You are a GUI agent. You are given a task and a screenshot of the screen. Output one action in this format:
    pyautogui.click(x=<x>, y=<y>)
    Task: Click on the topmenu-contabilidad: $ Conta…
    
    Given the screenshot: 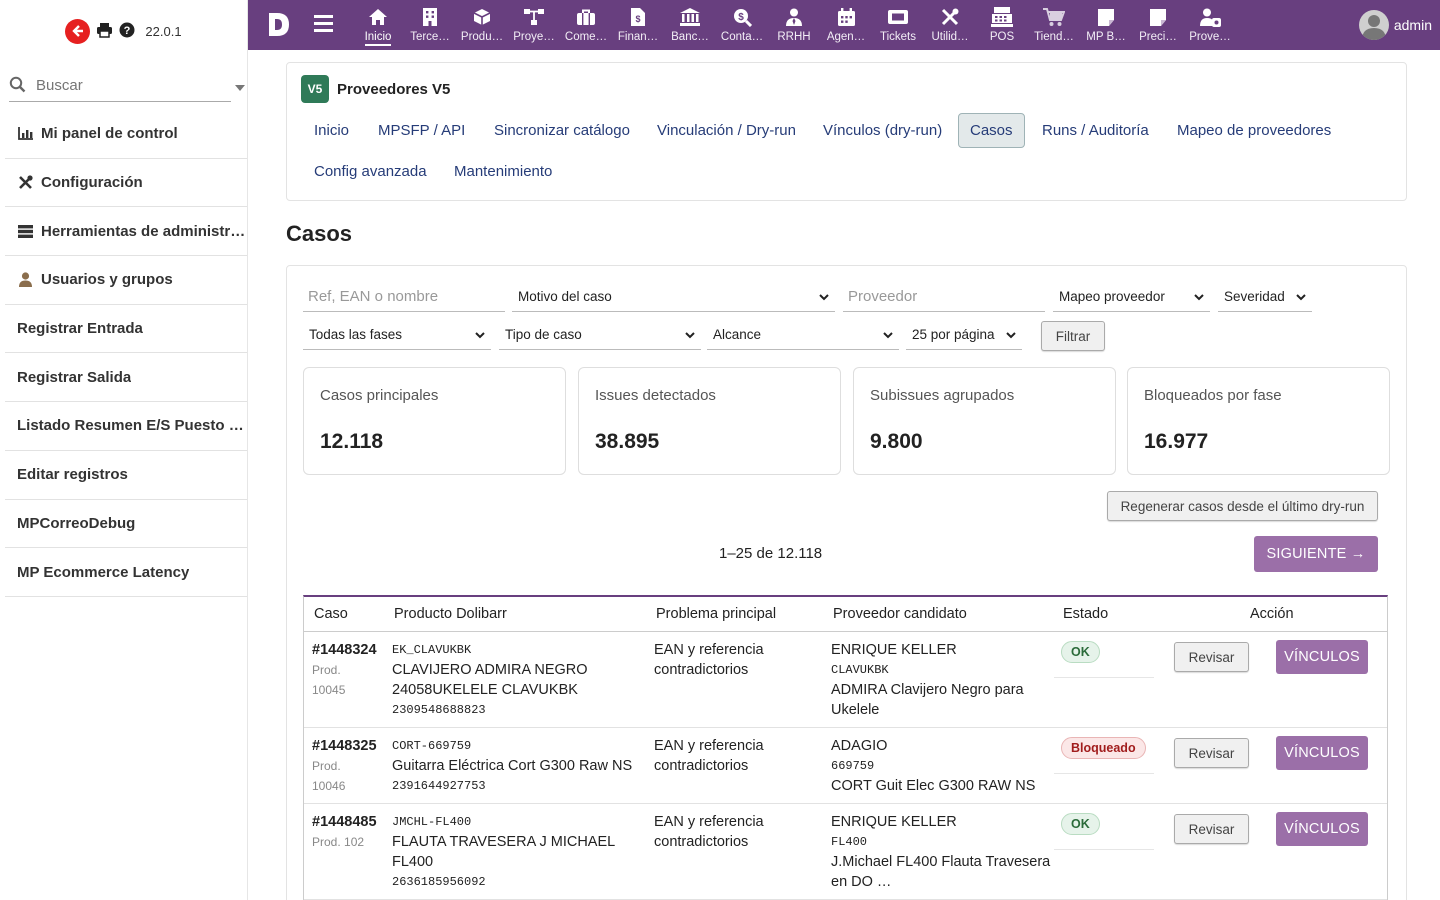 What is the action you would take?
    pyautogui.click(x=742, y=25)
    